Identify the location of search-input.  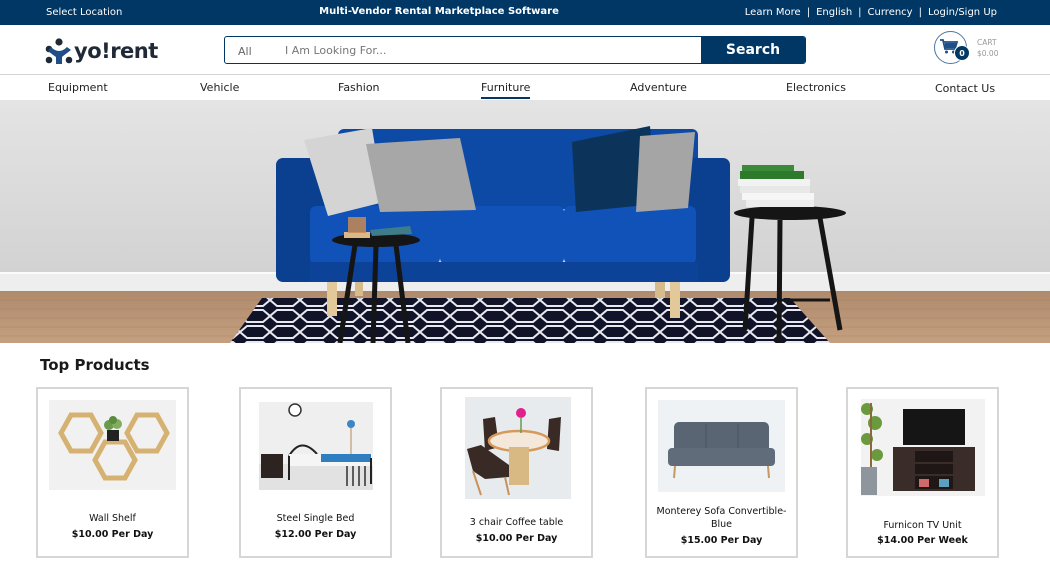
(492, 50).